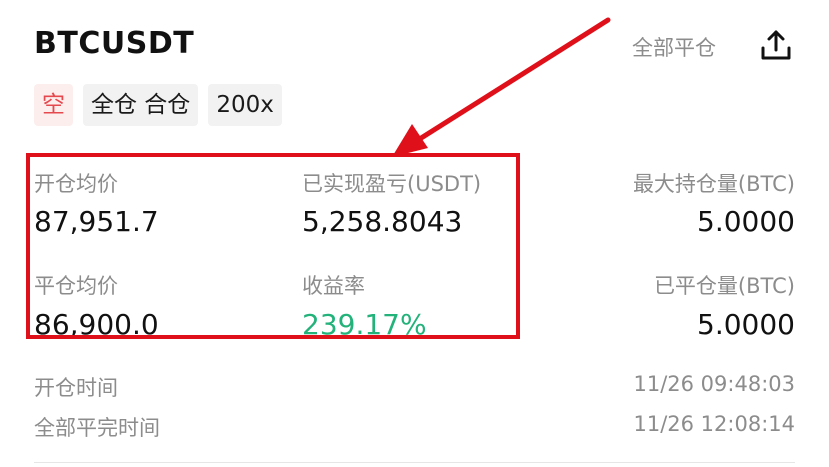 Image resolution: width=829 pixels, height=467 pixels. What do you see at coordinates (245, 105) in the screenshot?
I see `leverage-tag: 200x` at bounding box center [245, 105].